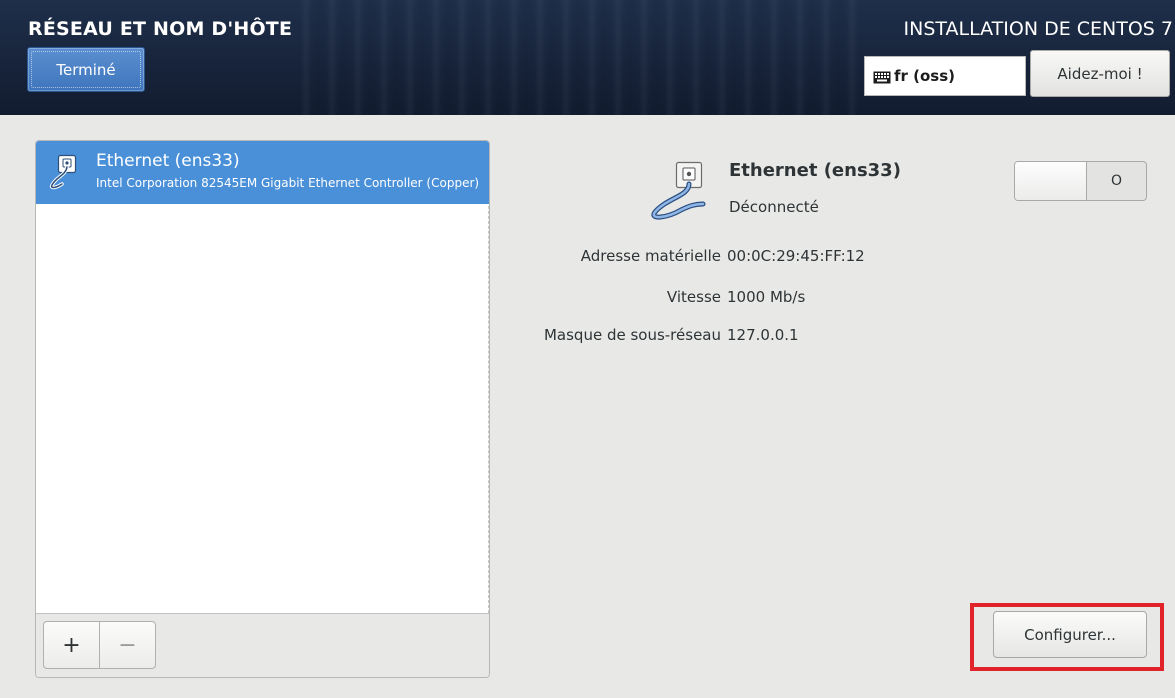  I want to click on device-detail-name: Ethernet (ens33), so click(815, 170).